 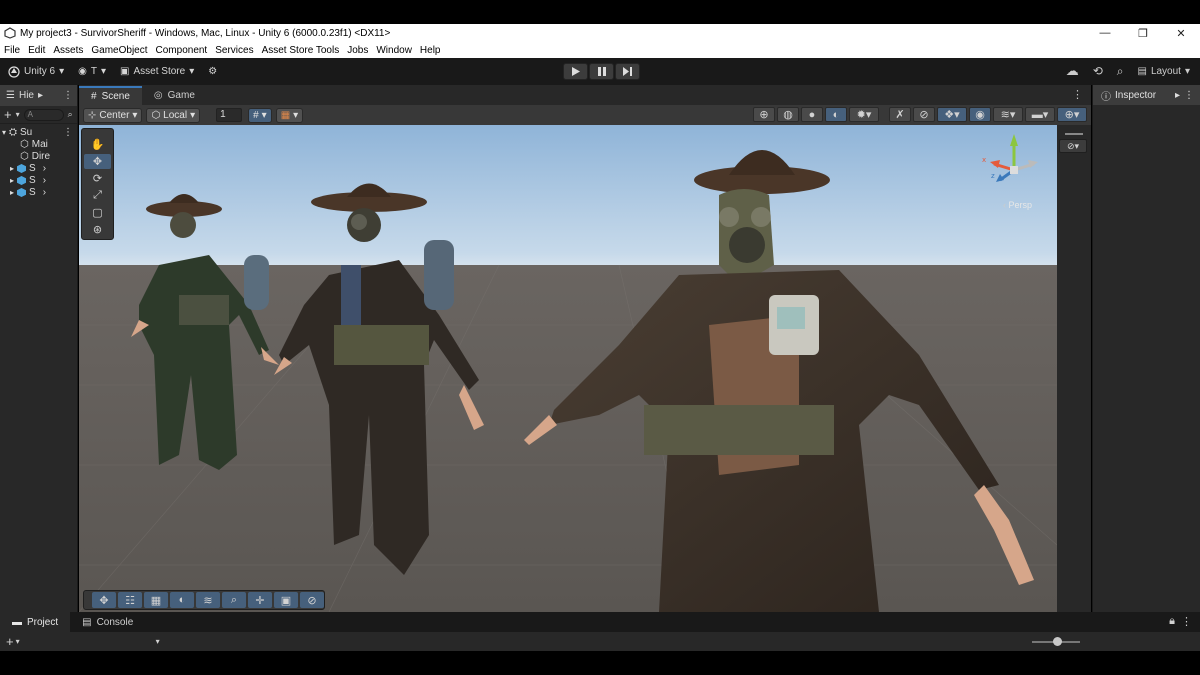 I want to click on overlay-pivot-button: ✛, so click(x=260, y=600).